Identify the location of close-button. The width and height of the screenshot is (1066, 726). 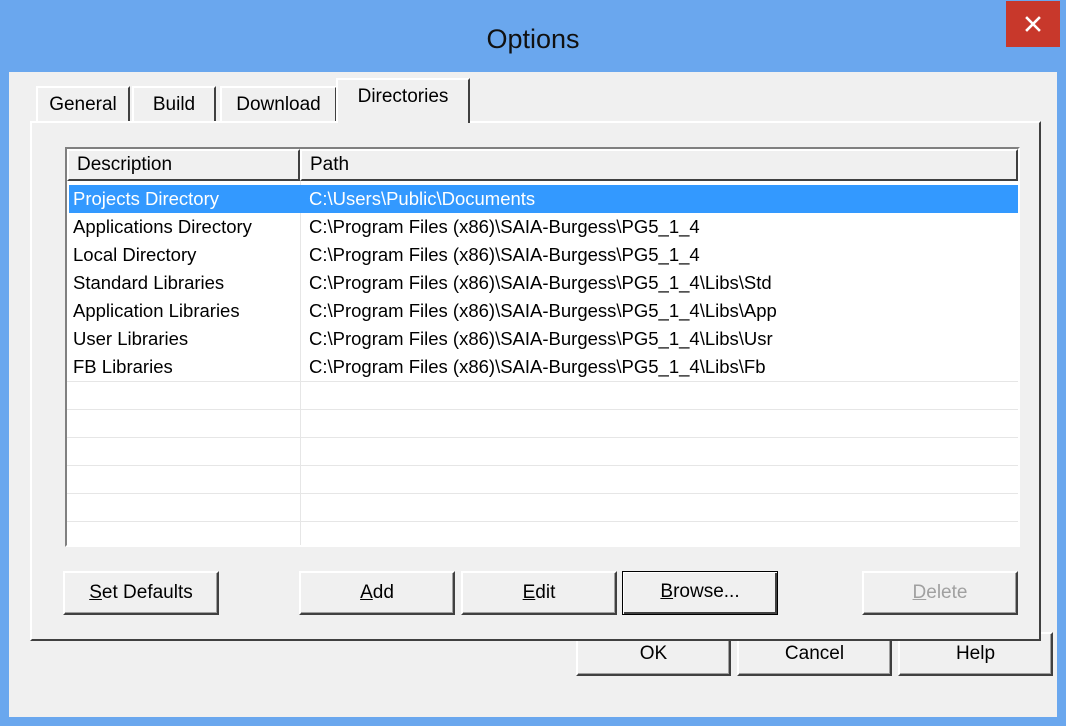
(1033, 24).